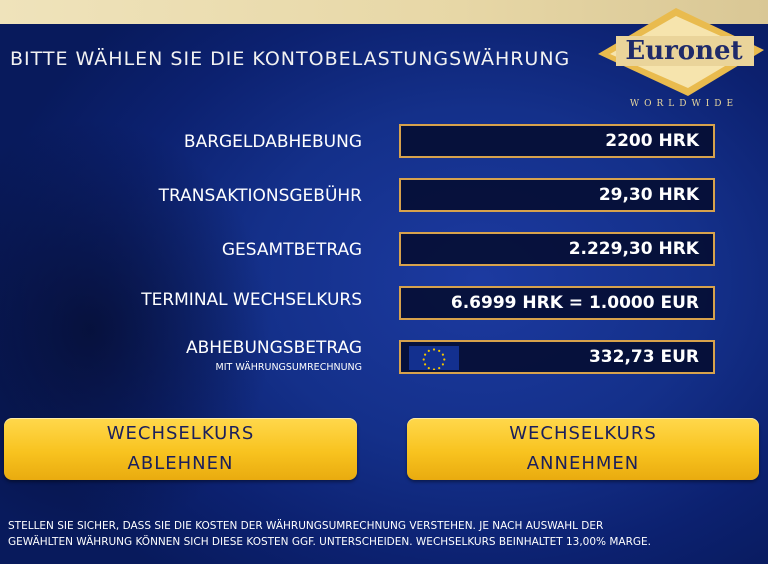 The width and height of the screenshot is (768, 564). Describe the element at coordinates (180, 433) in the screenshot. I see `decline-button-line1: WECHSELKURS` at that location.